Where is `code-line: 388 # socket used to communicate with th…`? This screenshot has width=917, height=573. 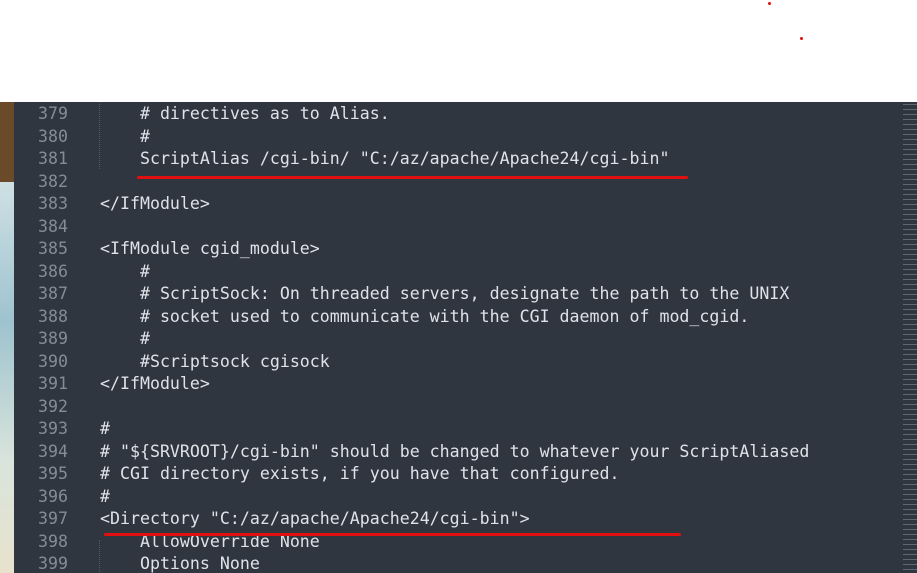 code-line: 388 # socket used to communicate with th… is located at coordinates (454, 317).